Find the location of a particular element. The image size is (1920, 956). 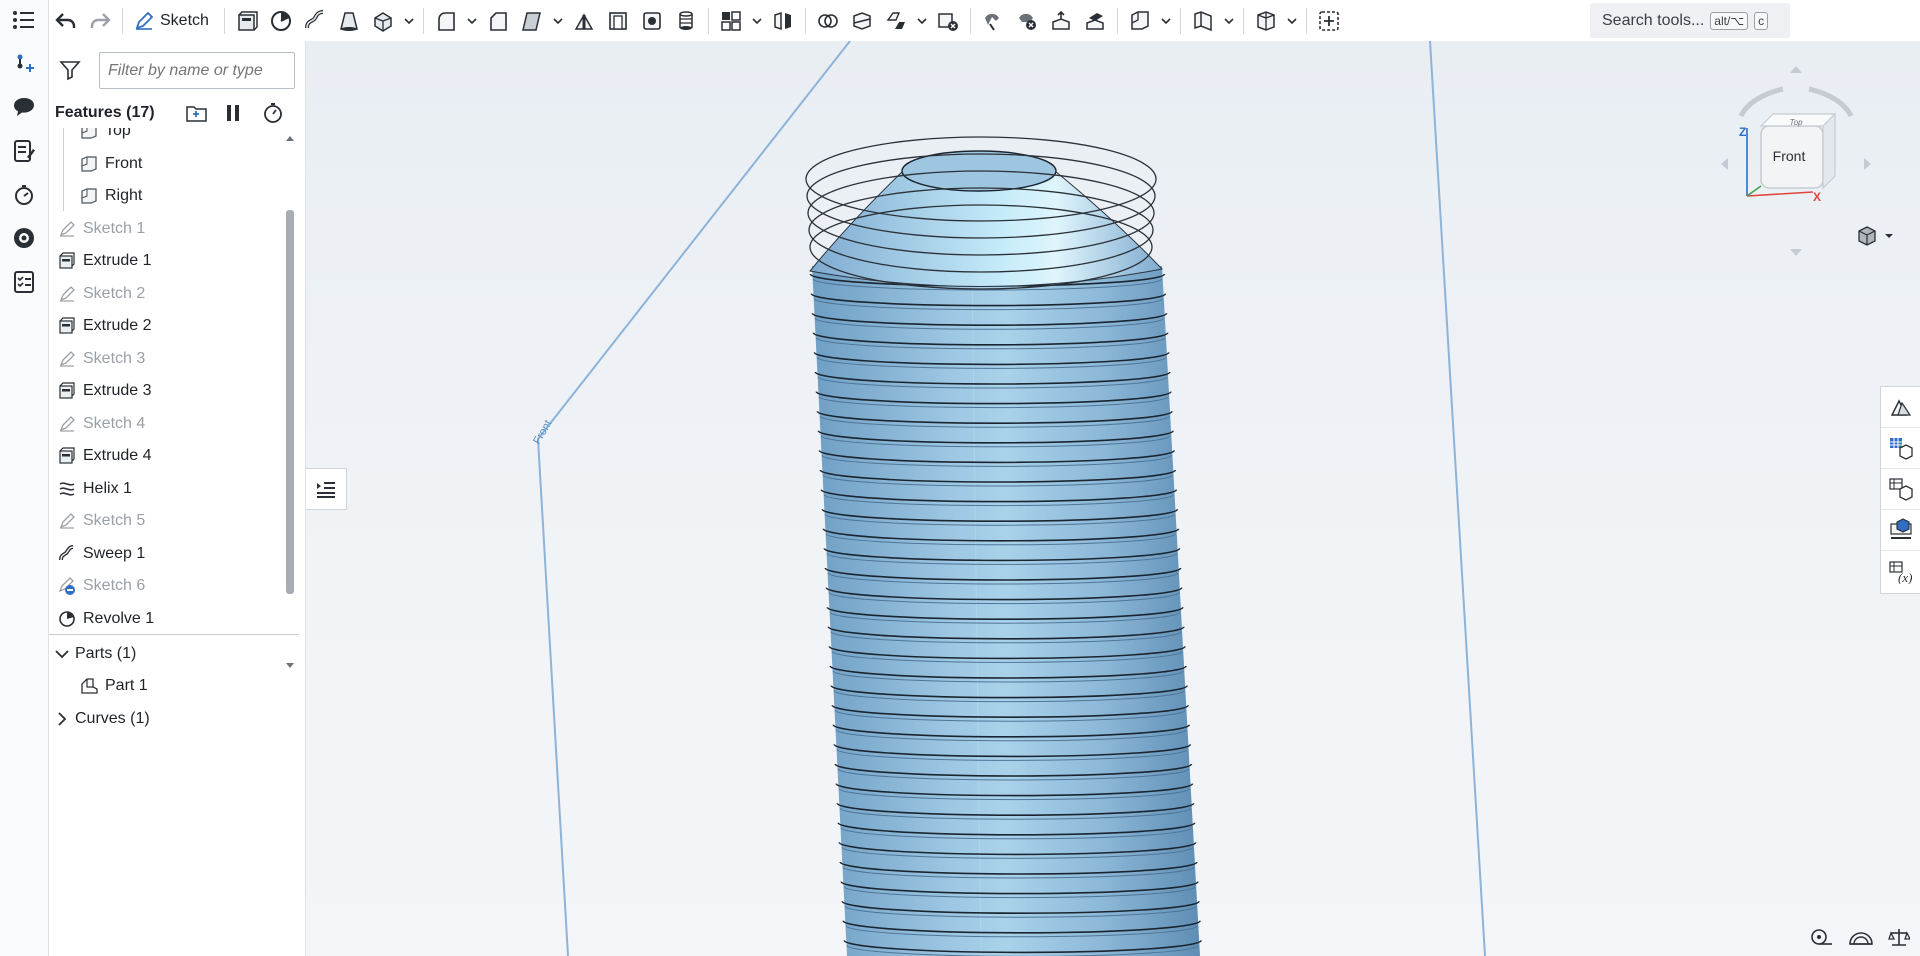

feature-tree-scrollbar is located at coordinates (290, 401).